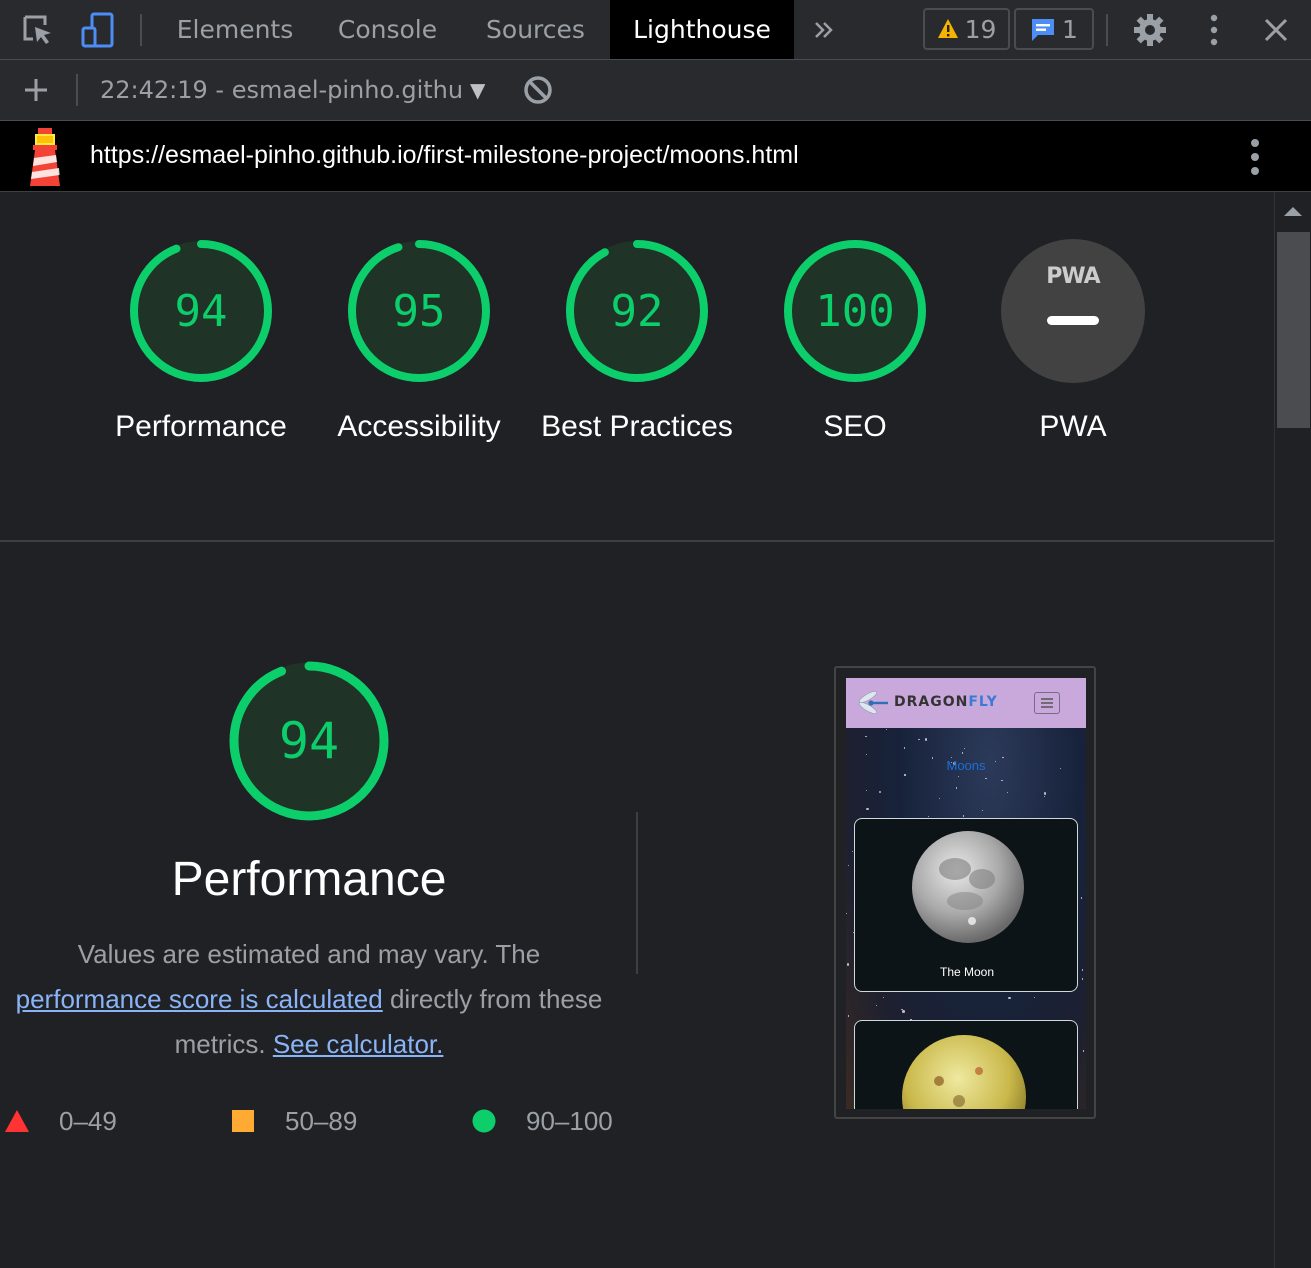 This screenshot has width=1311, height=1268. Describe the element at coordinates (478, 90) in the screenshot. I see `chevron-down-icon: ▼` at that location.